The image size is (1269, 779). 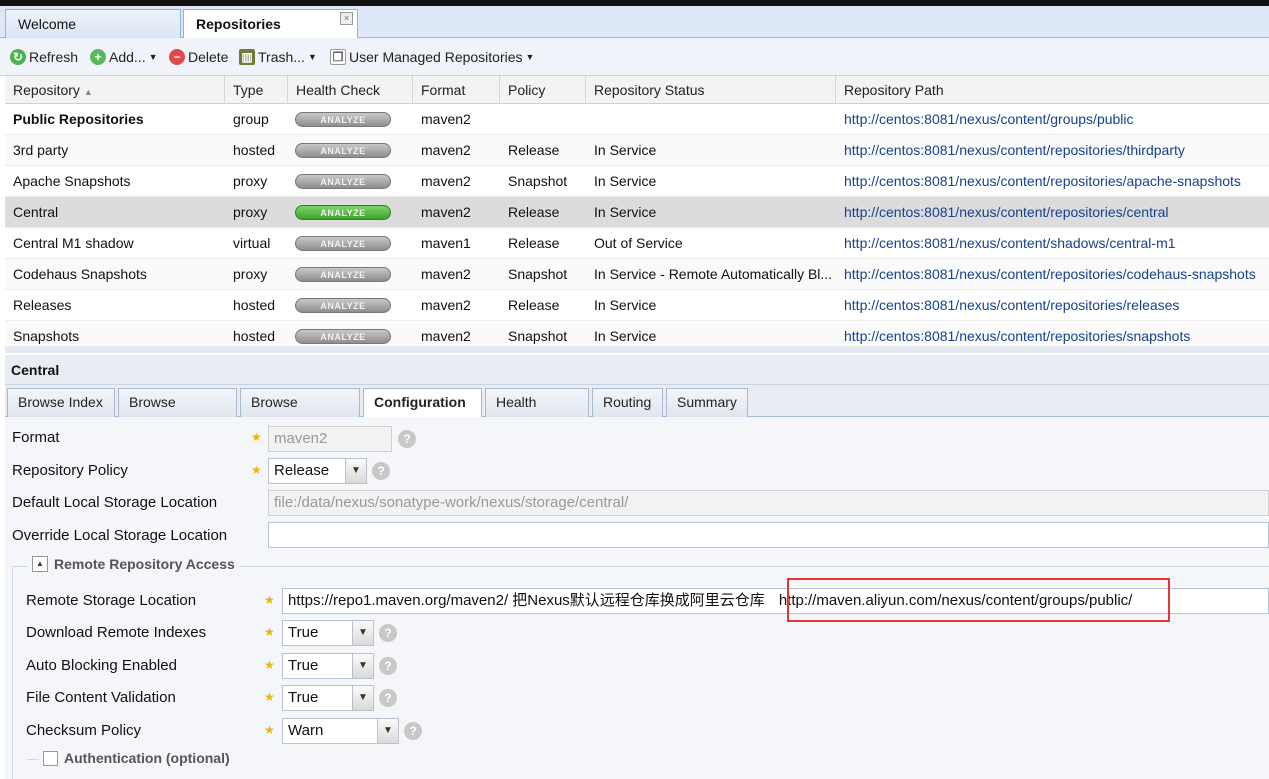 I want to click on repo-name: Apache Snapshots, so click(x=72, y=181).